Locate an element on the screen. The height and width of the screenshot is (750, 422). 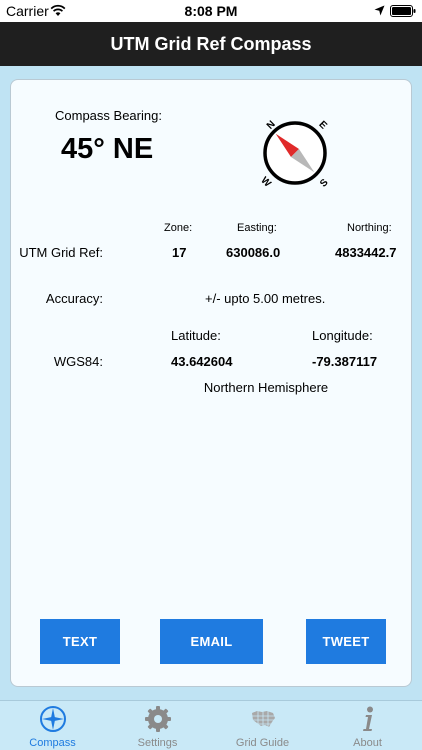
status-bar: Carrier 8:08 PM is located at coordinates (211, 11).